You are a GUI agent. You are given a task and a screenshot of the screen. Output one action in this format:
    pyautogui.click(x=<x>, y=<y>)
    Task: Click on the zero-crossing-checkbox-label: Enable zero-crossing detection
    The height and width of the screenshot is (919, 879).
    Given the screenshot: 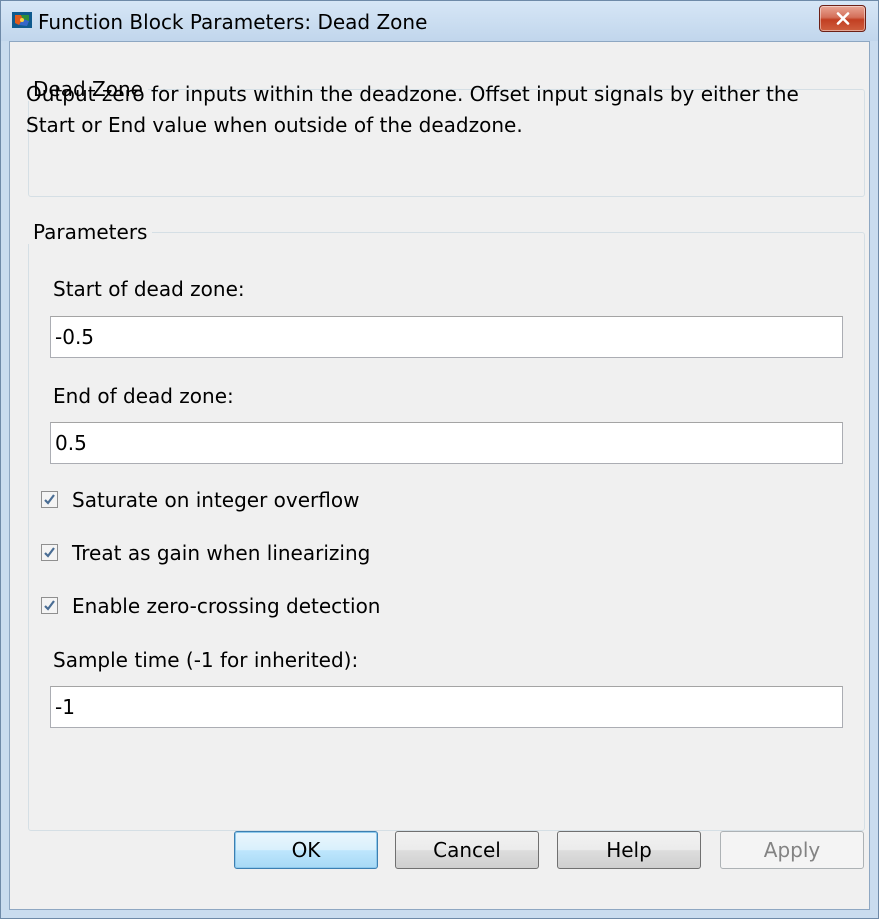 What is the action you would take?
    pyautogui.click(x=226, y=606)
    